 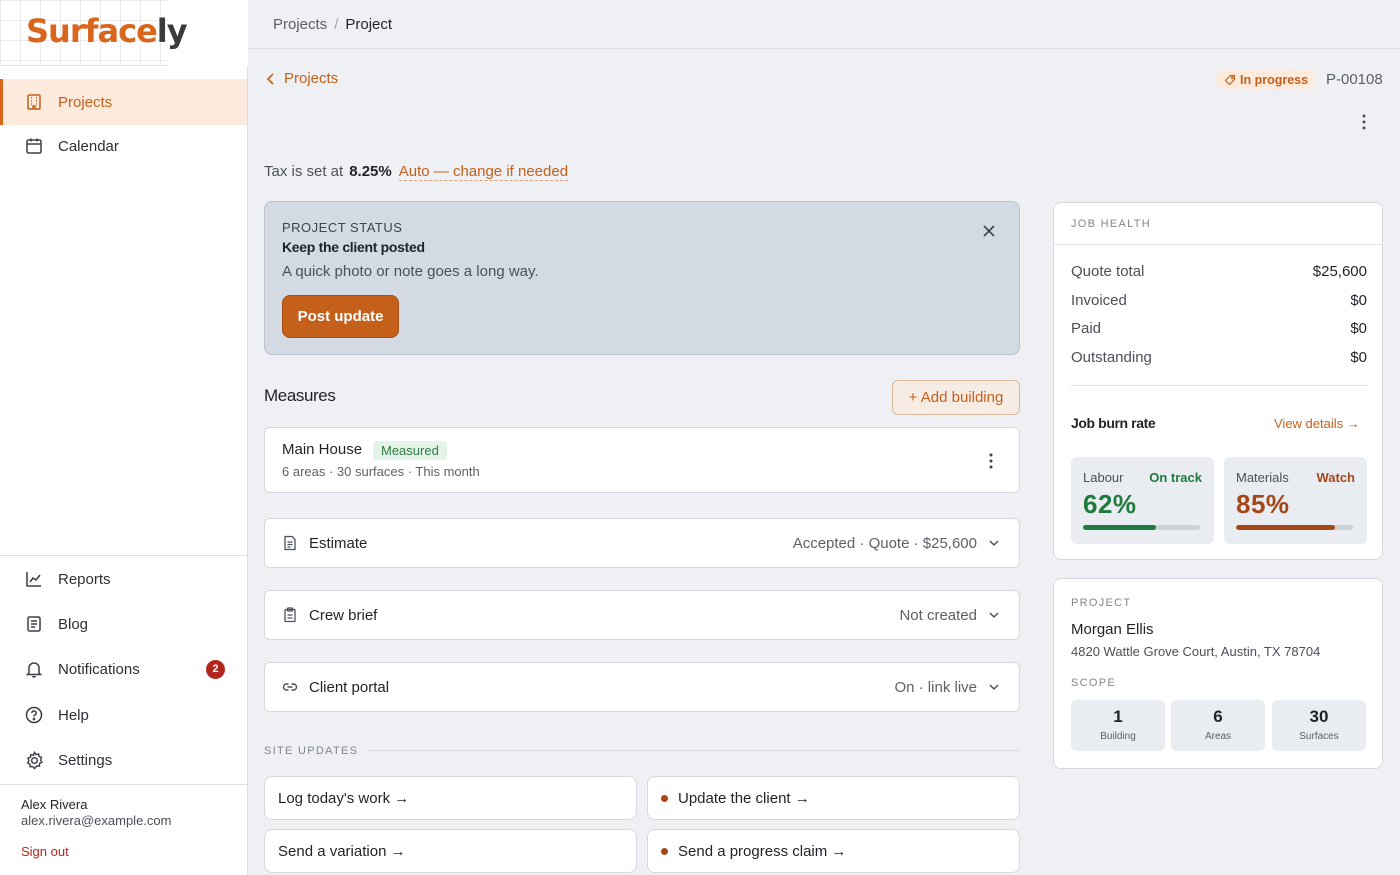 I want to click on scope-number: 30, so click(x=1319, y=716).